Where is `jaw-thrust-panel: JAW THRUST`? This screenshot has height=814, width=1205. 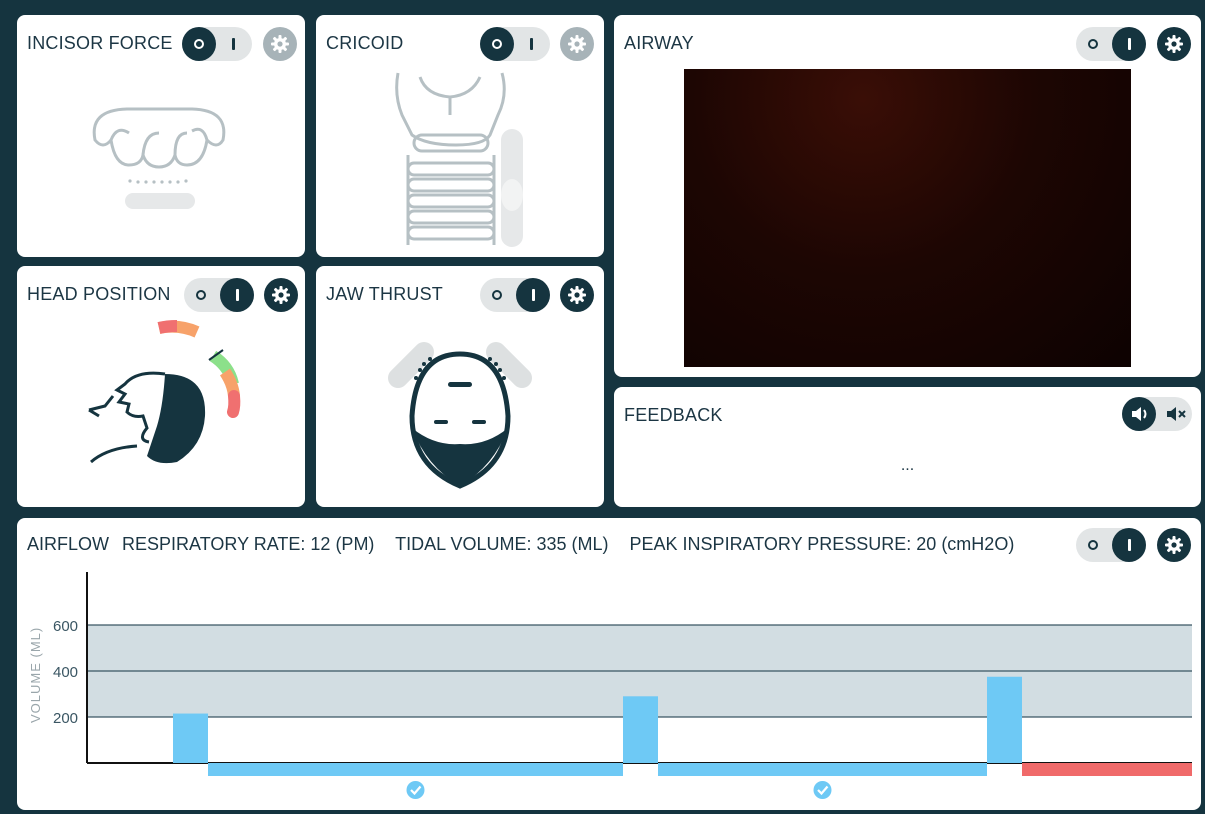 jaw-thrust-panel: JAW THRUST is located at coordinates (460, 386).